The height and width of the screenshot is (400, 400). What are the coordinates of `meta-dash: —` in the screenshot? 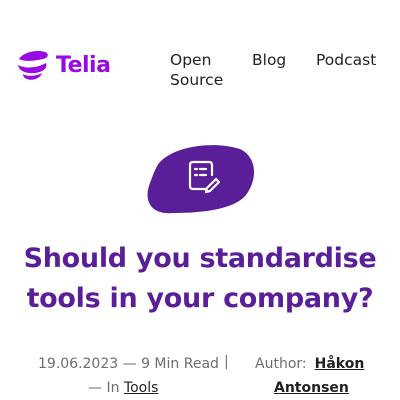 It's located at (132, 364).